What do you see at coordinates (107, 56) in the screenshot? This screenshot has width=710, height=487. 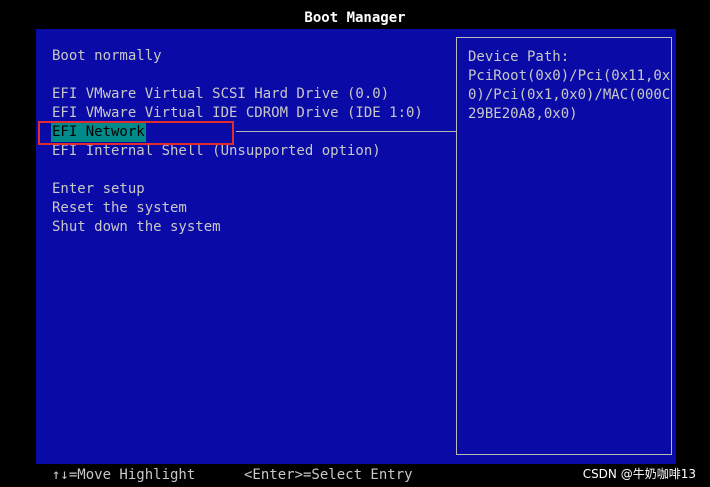 I see `menu-item-boot-normally: Boot normally` at bounding box center [107, 56].